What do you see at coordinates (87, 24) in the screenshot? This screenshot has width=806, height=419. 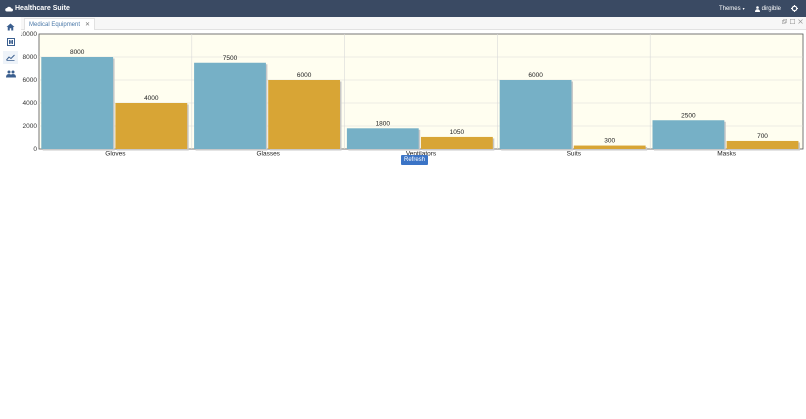 I see `close-icon: ✕` at bounding box center [87, 24].